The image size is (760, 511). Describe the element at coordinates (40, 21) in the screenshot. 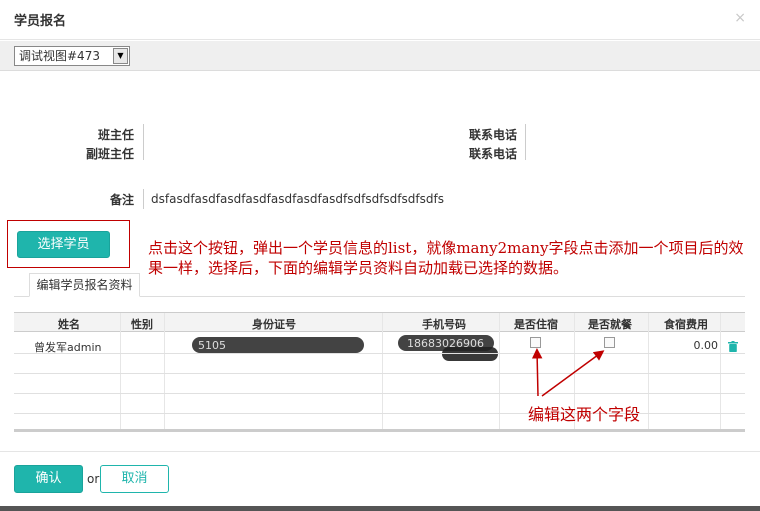

I see `dialog-title: 学员报名` at that location.